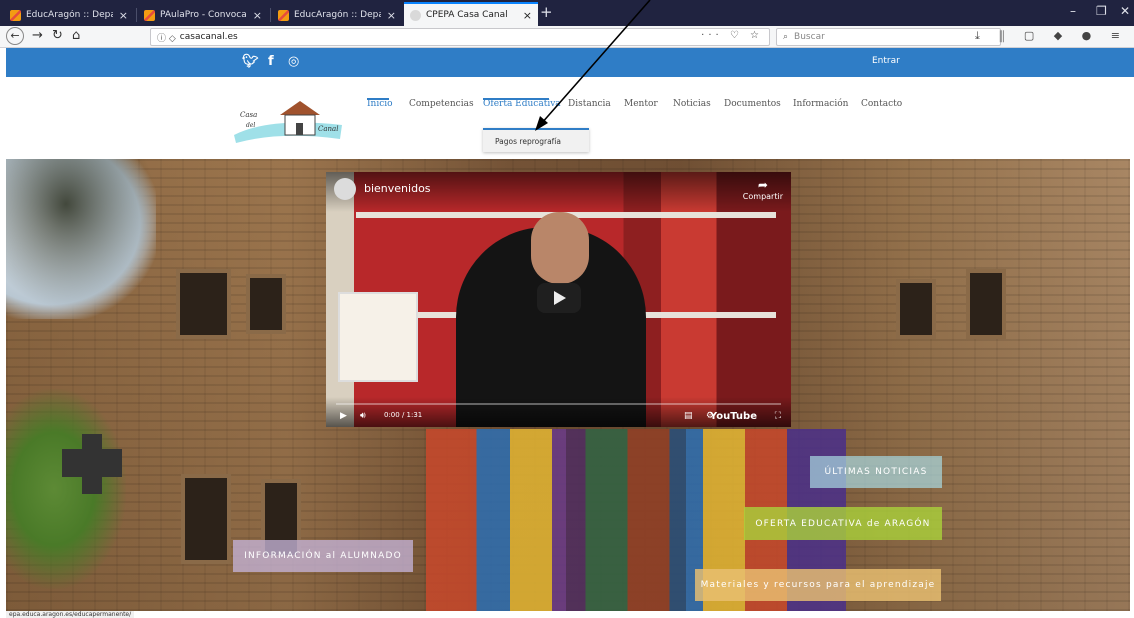  Describe the element at coordinates (70, 614) in the screenshot. I see `status-url: epa.educa.aragon.es/educapermanente/` at that location.